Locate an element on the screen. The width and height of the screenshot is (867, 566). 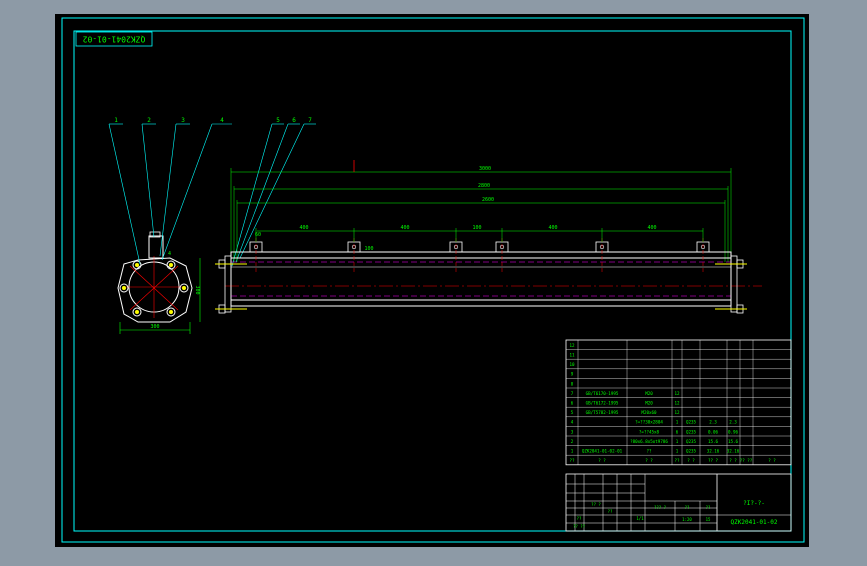
bom-cell-w1: 2.3 is located at coordinates (713, 422).